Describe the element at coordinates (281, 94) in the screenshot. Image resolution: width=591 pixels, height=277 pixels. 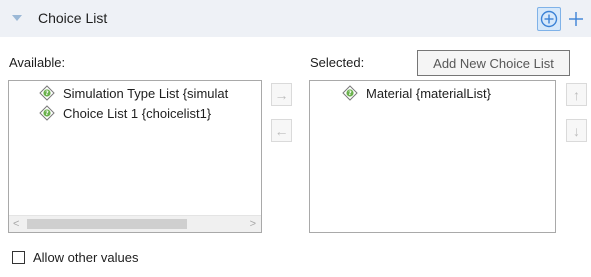
I see `move-right-button: →` at that location.